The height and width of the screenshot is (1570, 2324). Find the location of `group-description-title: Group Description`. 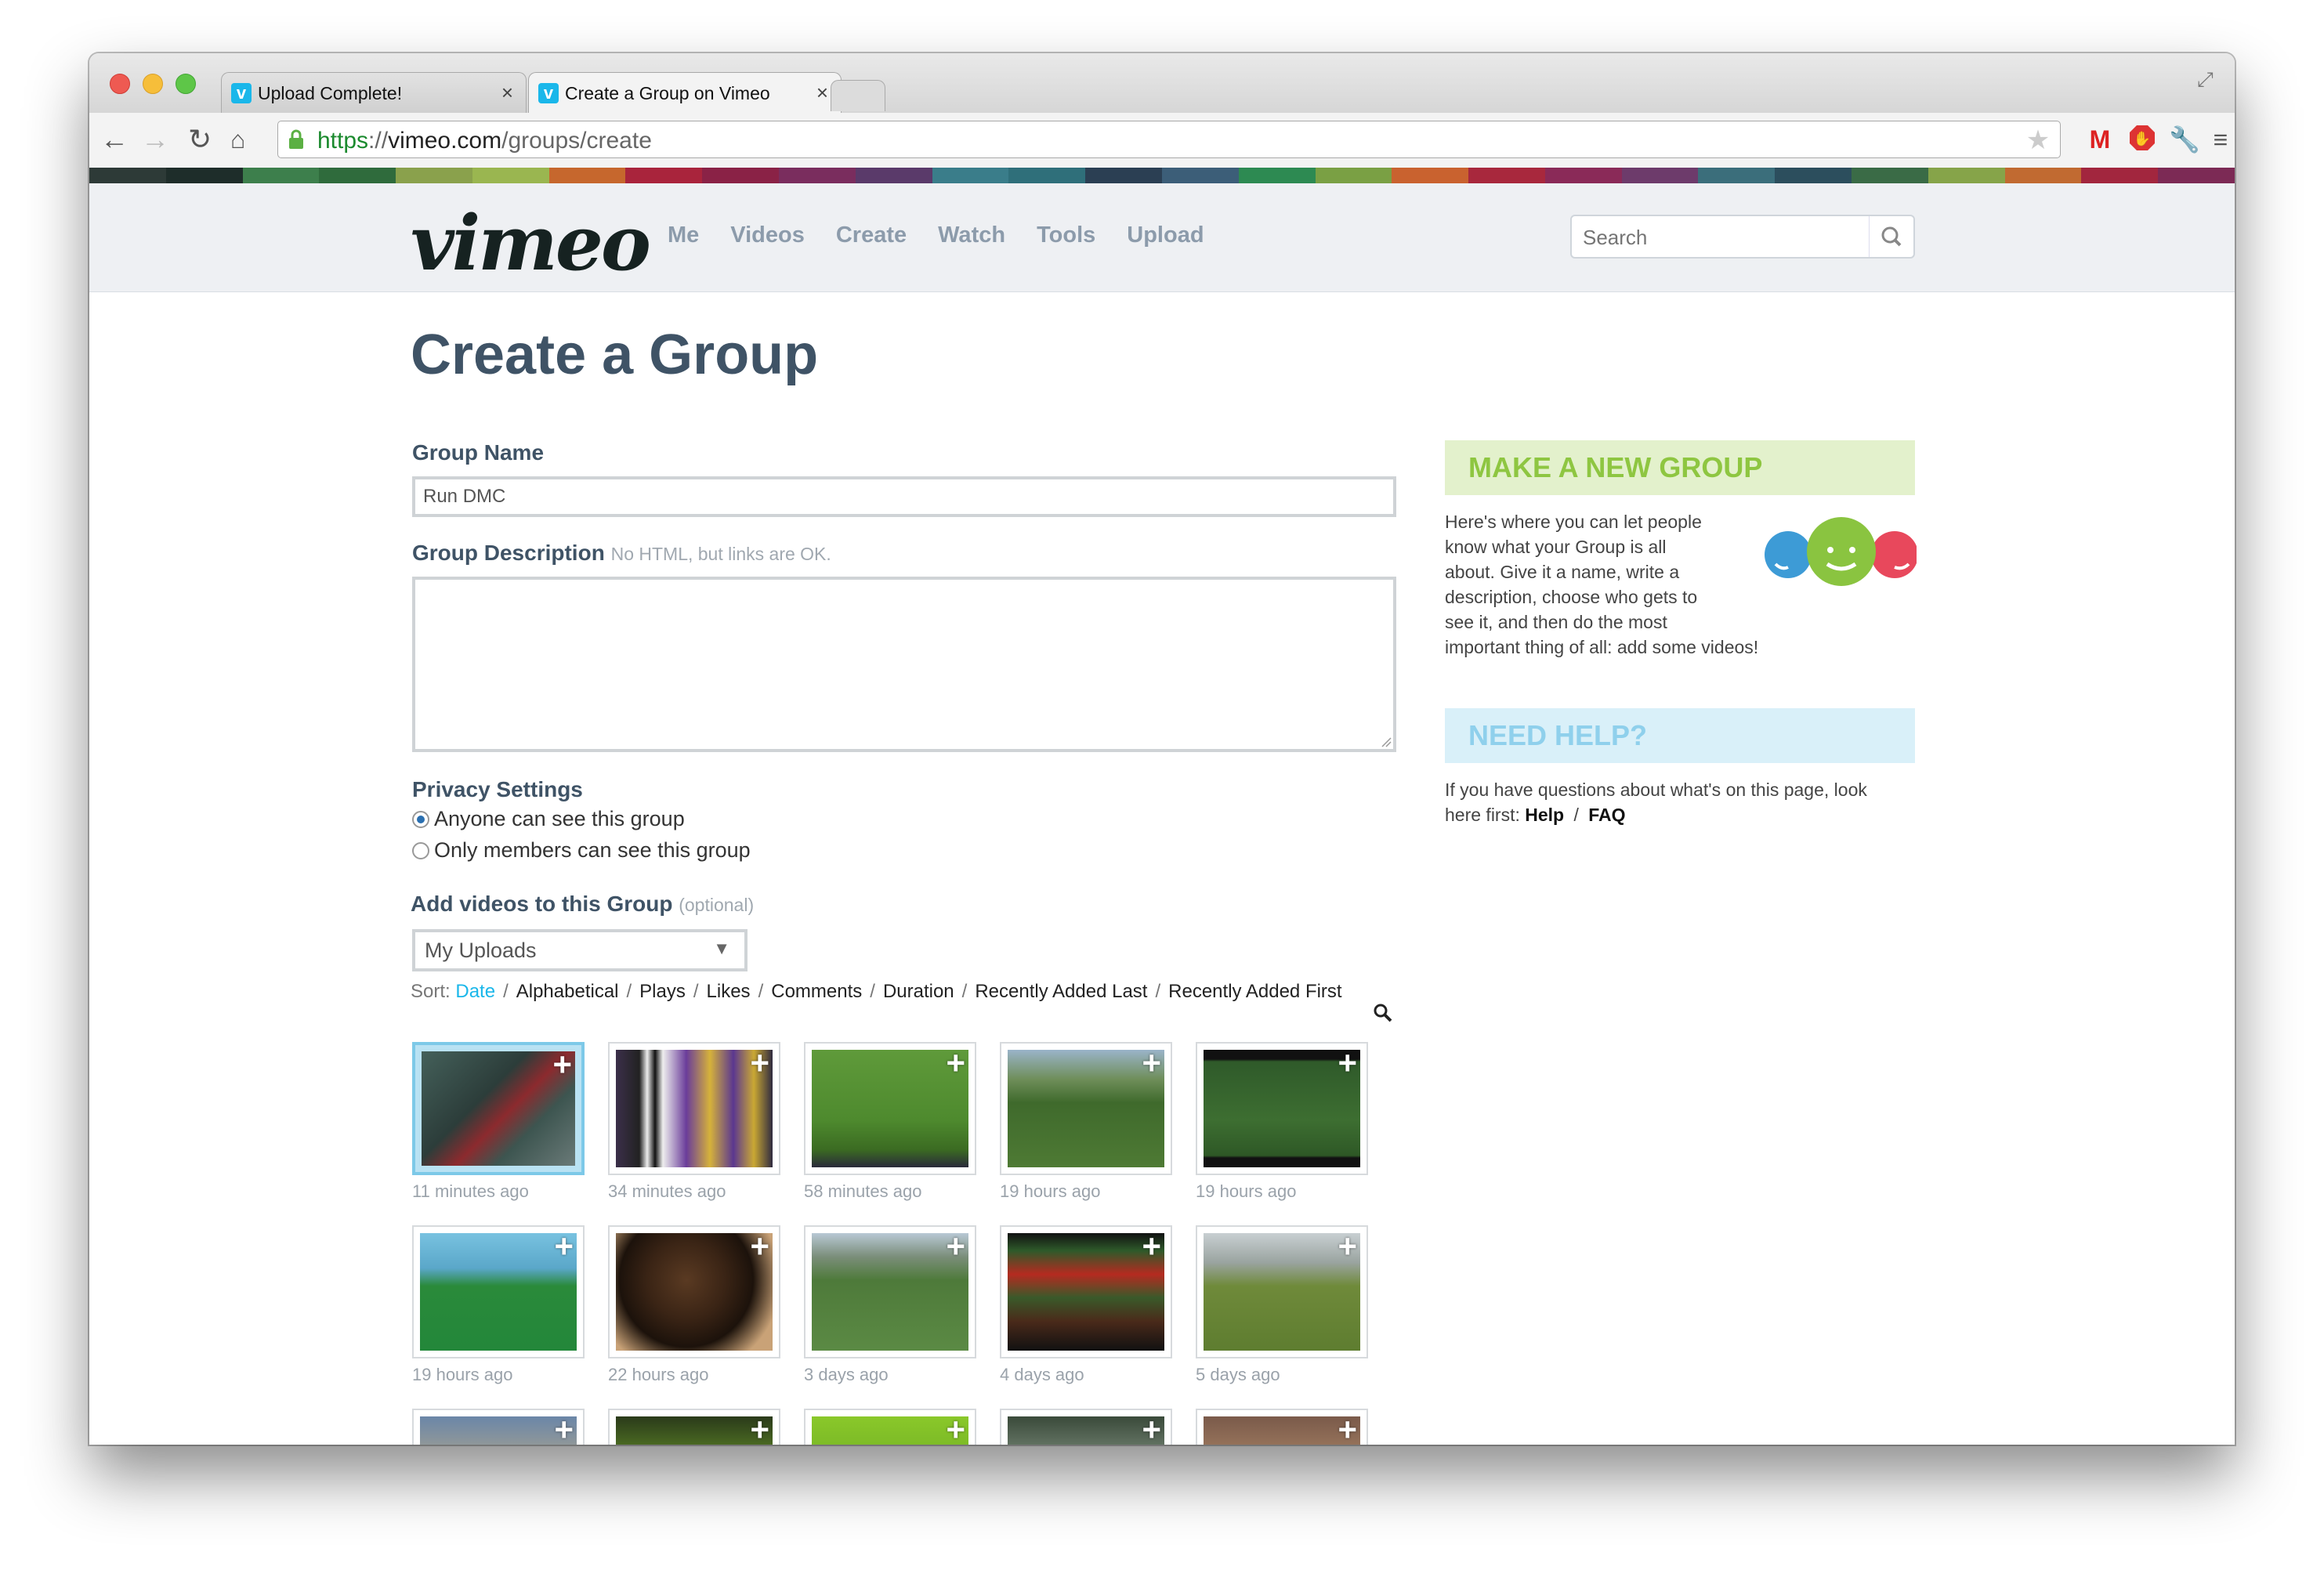

group-description-title: Group Description is located at coordinates (509, 553).